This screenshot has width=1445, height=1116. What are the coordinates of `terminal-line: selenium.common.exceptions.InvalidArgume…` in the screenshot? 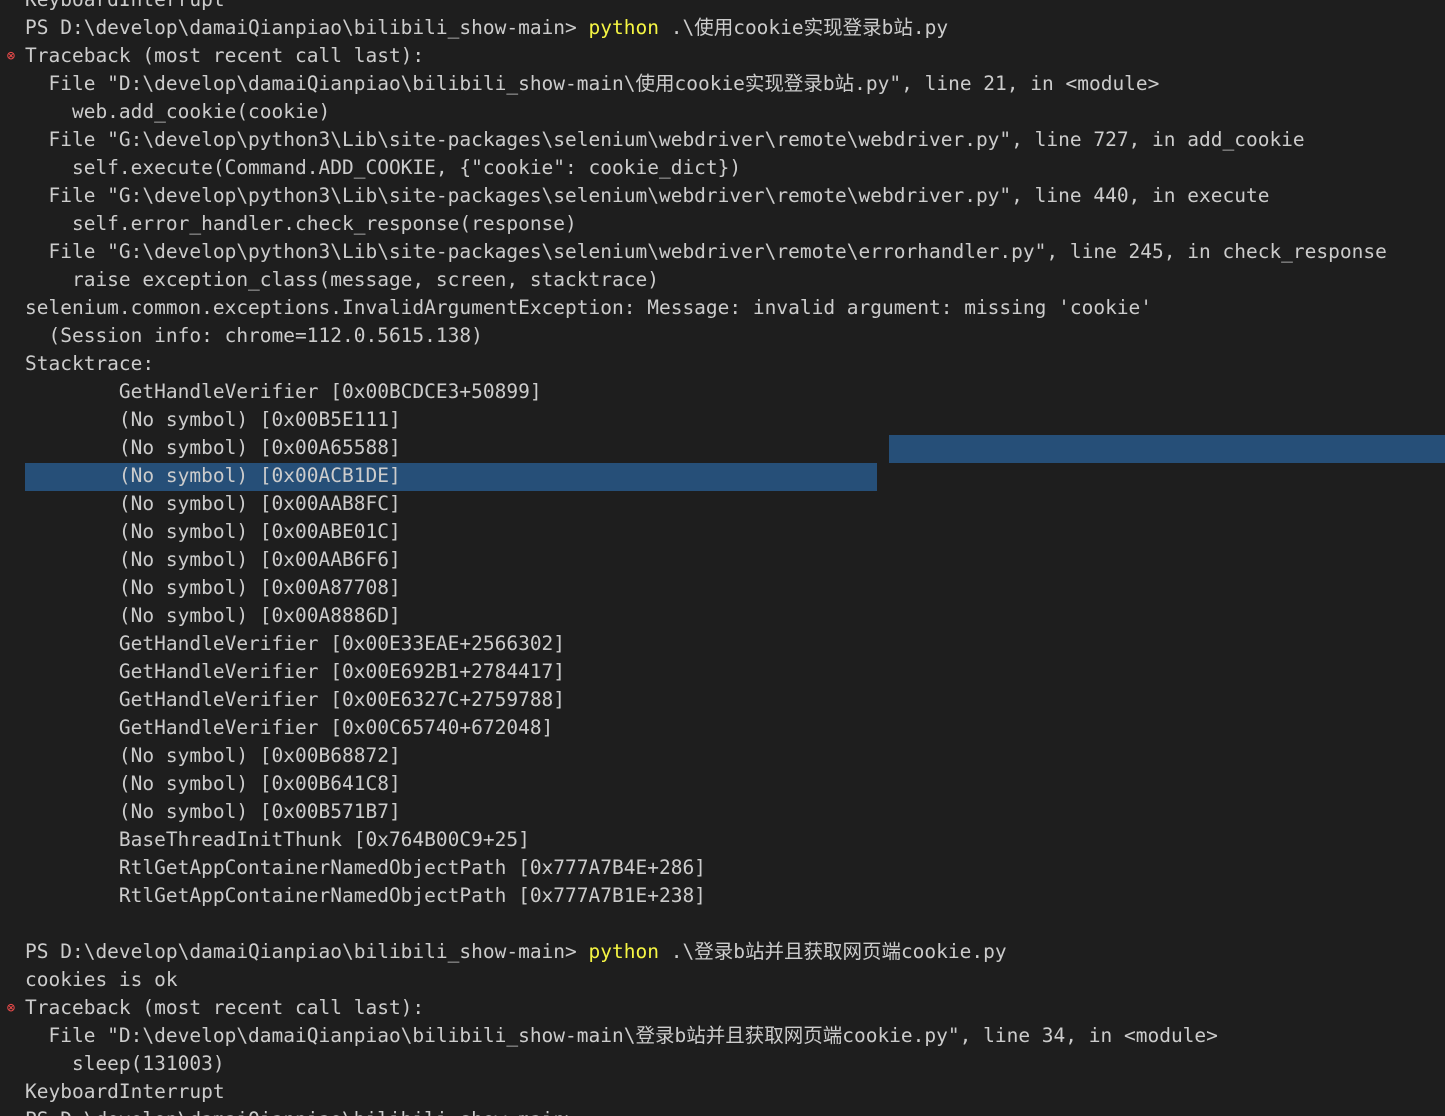 It's located at (722, 308).